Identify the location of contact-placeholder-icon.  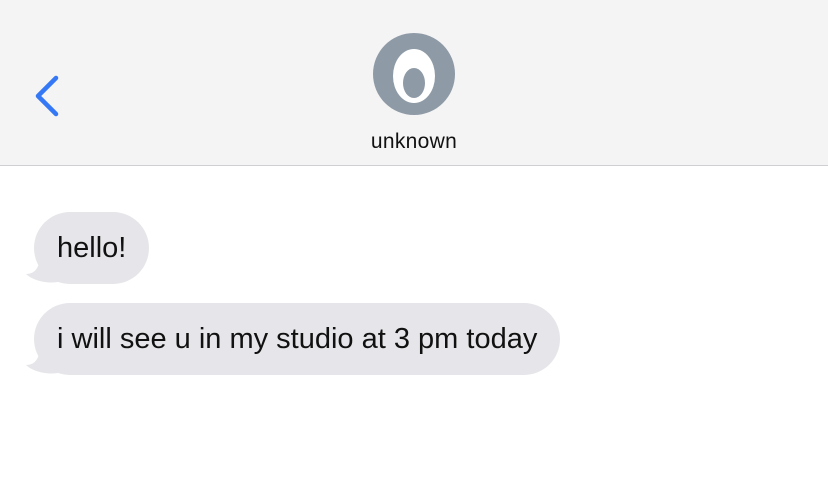
(414, 76).